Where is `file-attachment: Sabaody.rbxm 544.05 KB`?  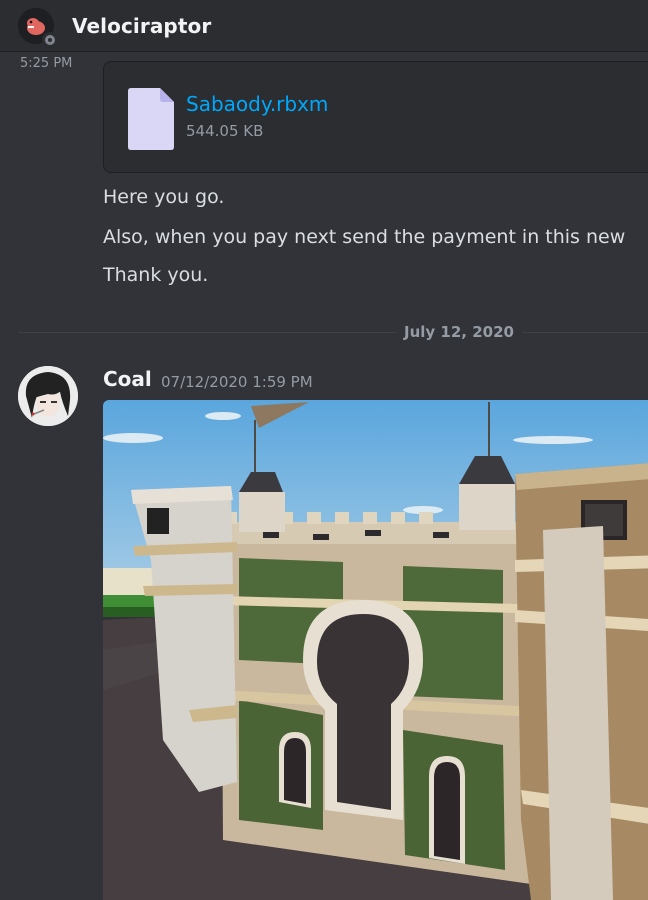 file-attachment: Sabaody.rbxm 544.05 KB is located at coordinates (375, 117).